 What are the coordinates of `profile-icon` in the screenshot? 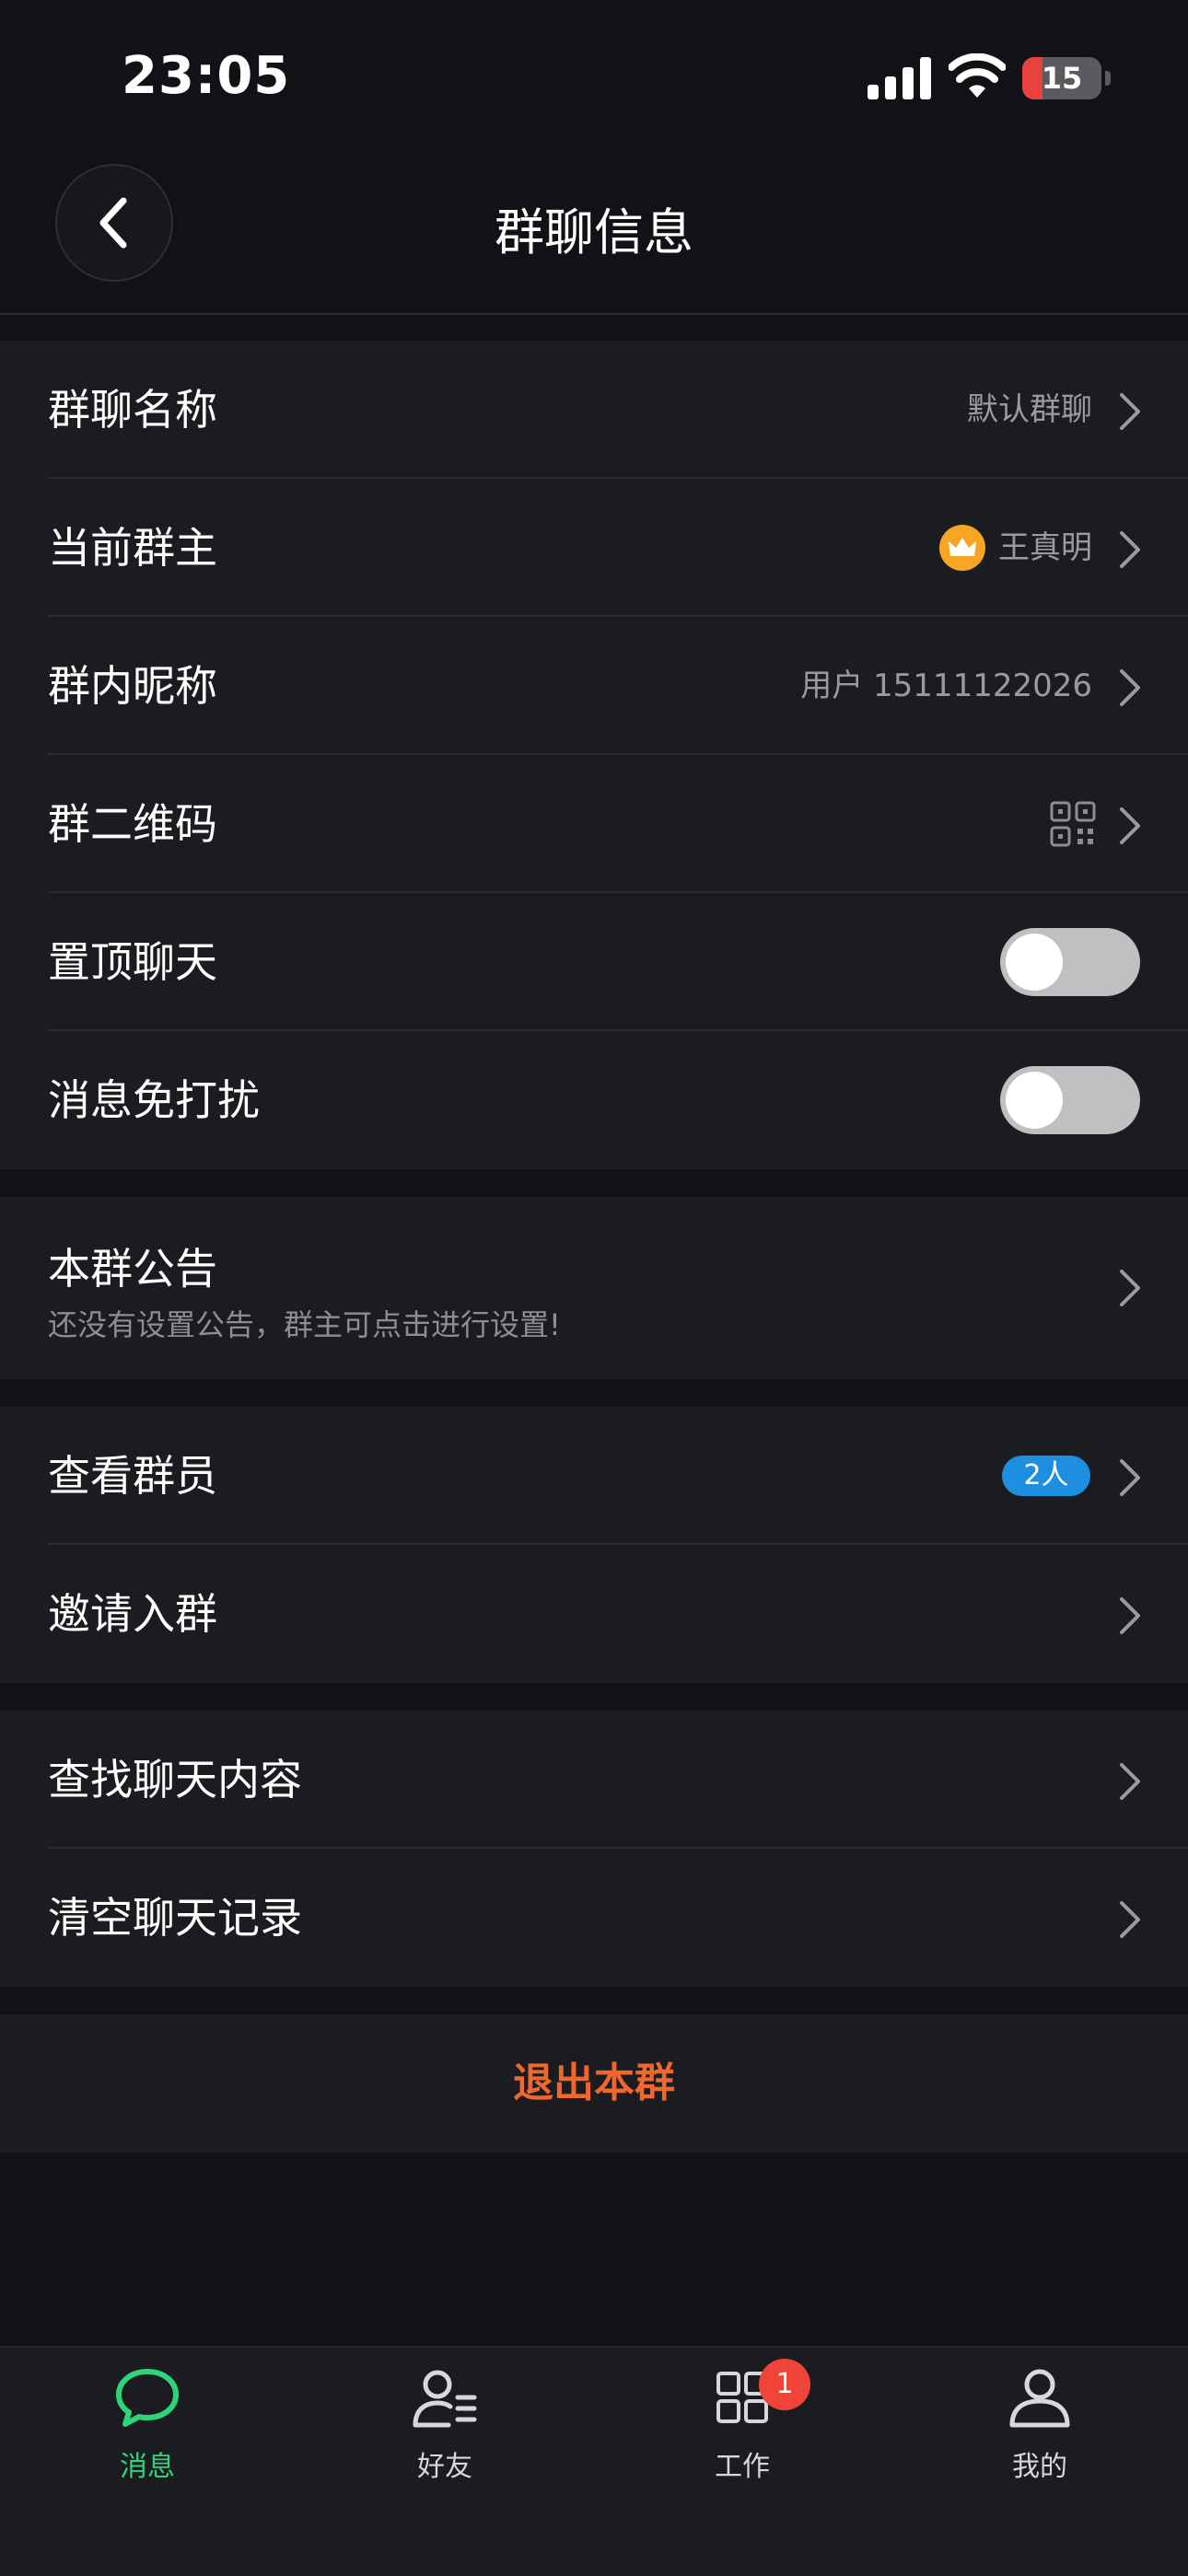 It's located at (1039, 2398).